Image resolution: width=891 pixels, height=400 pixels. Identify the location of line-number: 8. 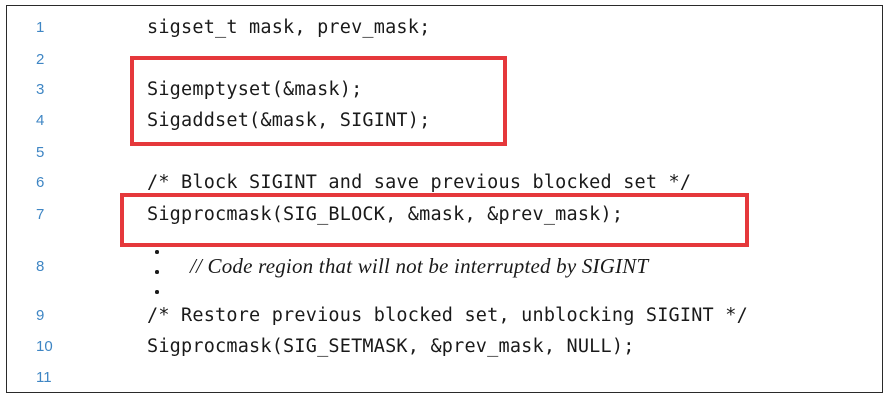
(40, 266).